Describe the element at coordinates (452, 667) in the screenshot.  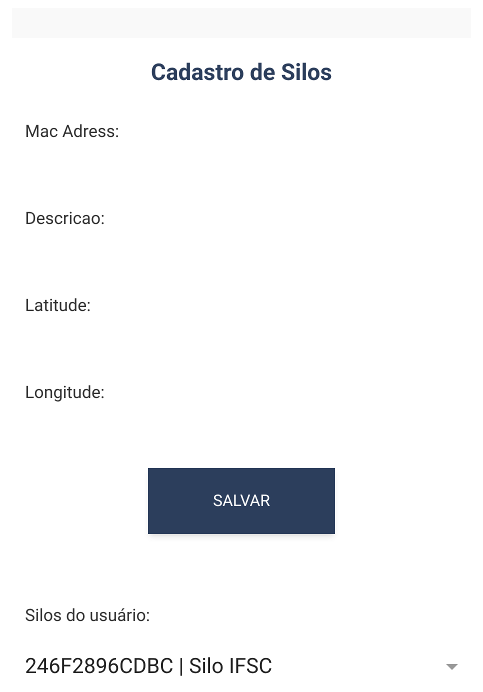
I see `dropdown-caret-icon` at that location.